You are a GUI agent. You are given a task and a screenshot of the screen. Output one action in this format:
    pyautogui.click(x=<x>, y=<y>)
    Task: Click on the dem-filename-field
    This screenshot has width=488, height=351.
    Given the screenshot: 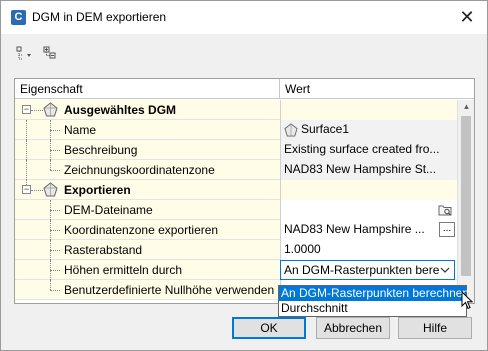 What is the action you would take?
    pyautogui.click(x=368, y=210)
    